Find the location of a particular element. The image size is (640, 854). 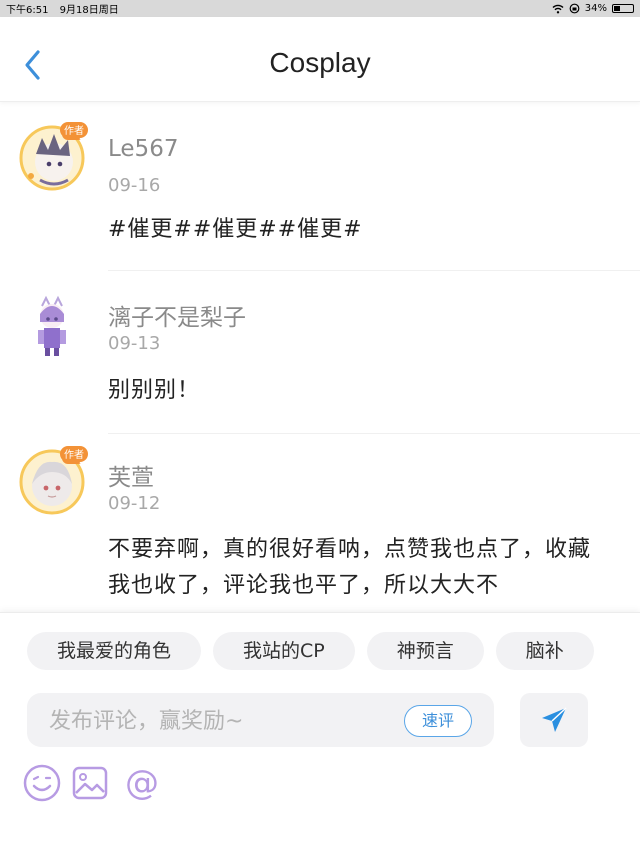

comment-content: #催更##催更##催更# is located at coordinates (360, 230).